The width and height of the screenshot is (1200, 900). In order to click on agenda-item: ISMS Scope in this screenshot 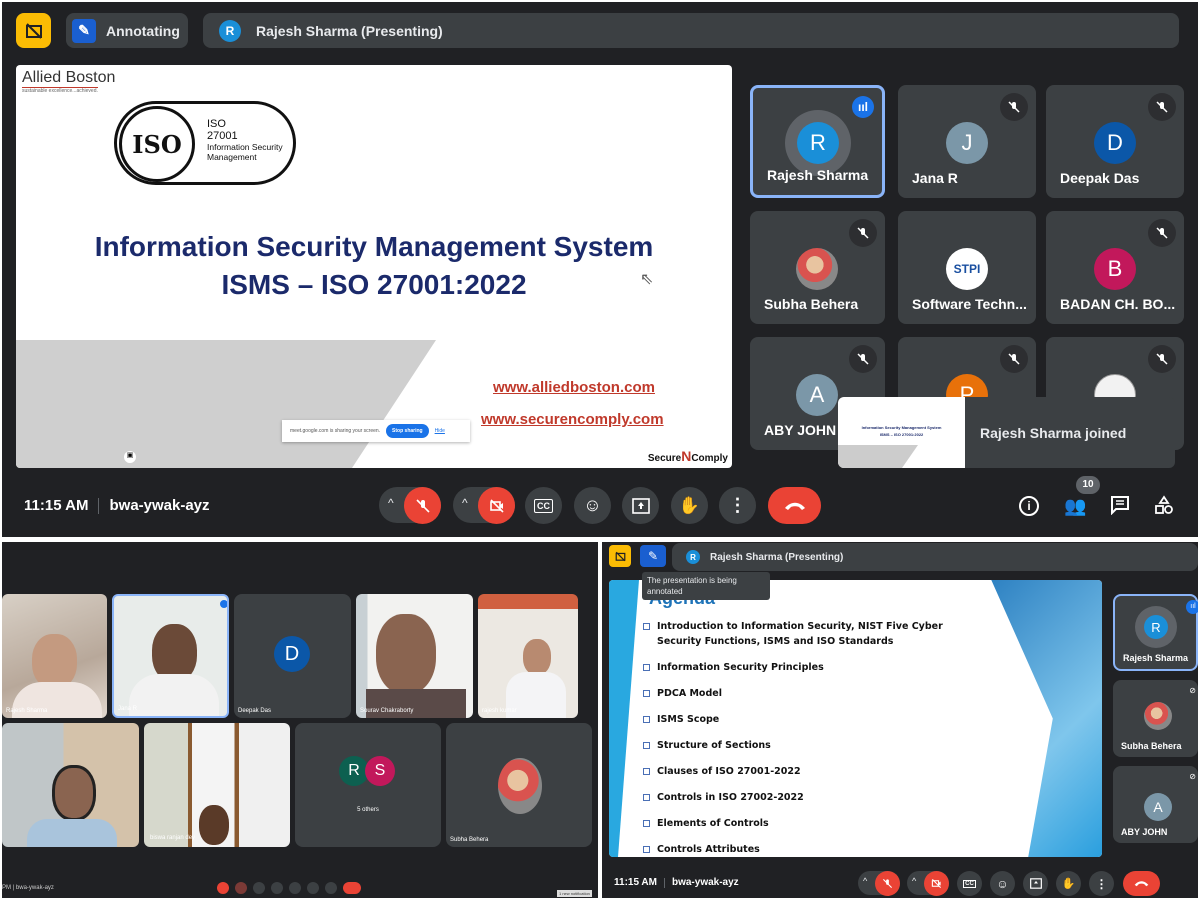, I will do `click(808, 719)`.